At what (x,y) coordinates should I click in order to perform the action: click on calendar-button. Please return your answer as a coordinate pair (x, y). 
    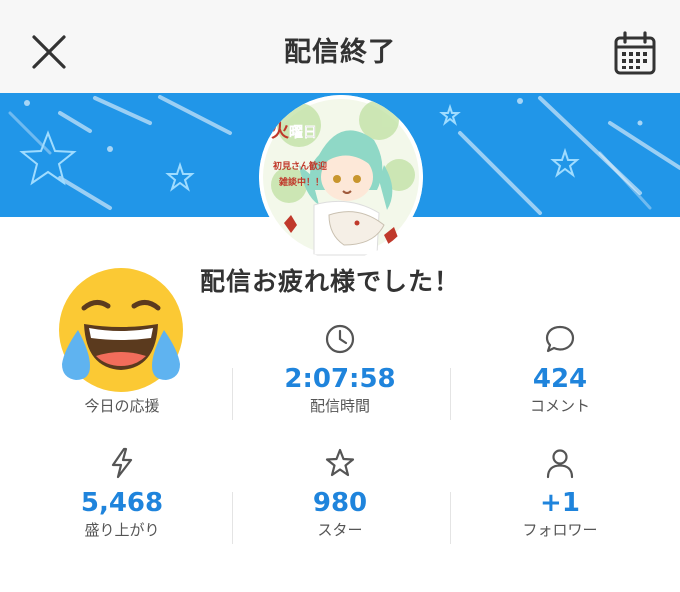
    Looking at the image, I should click on (635, 54).